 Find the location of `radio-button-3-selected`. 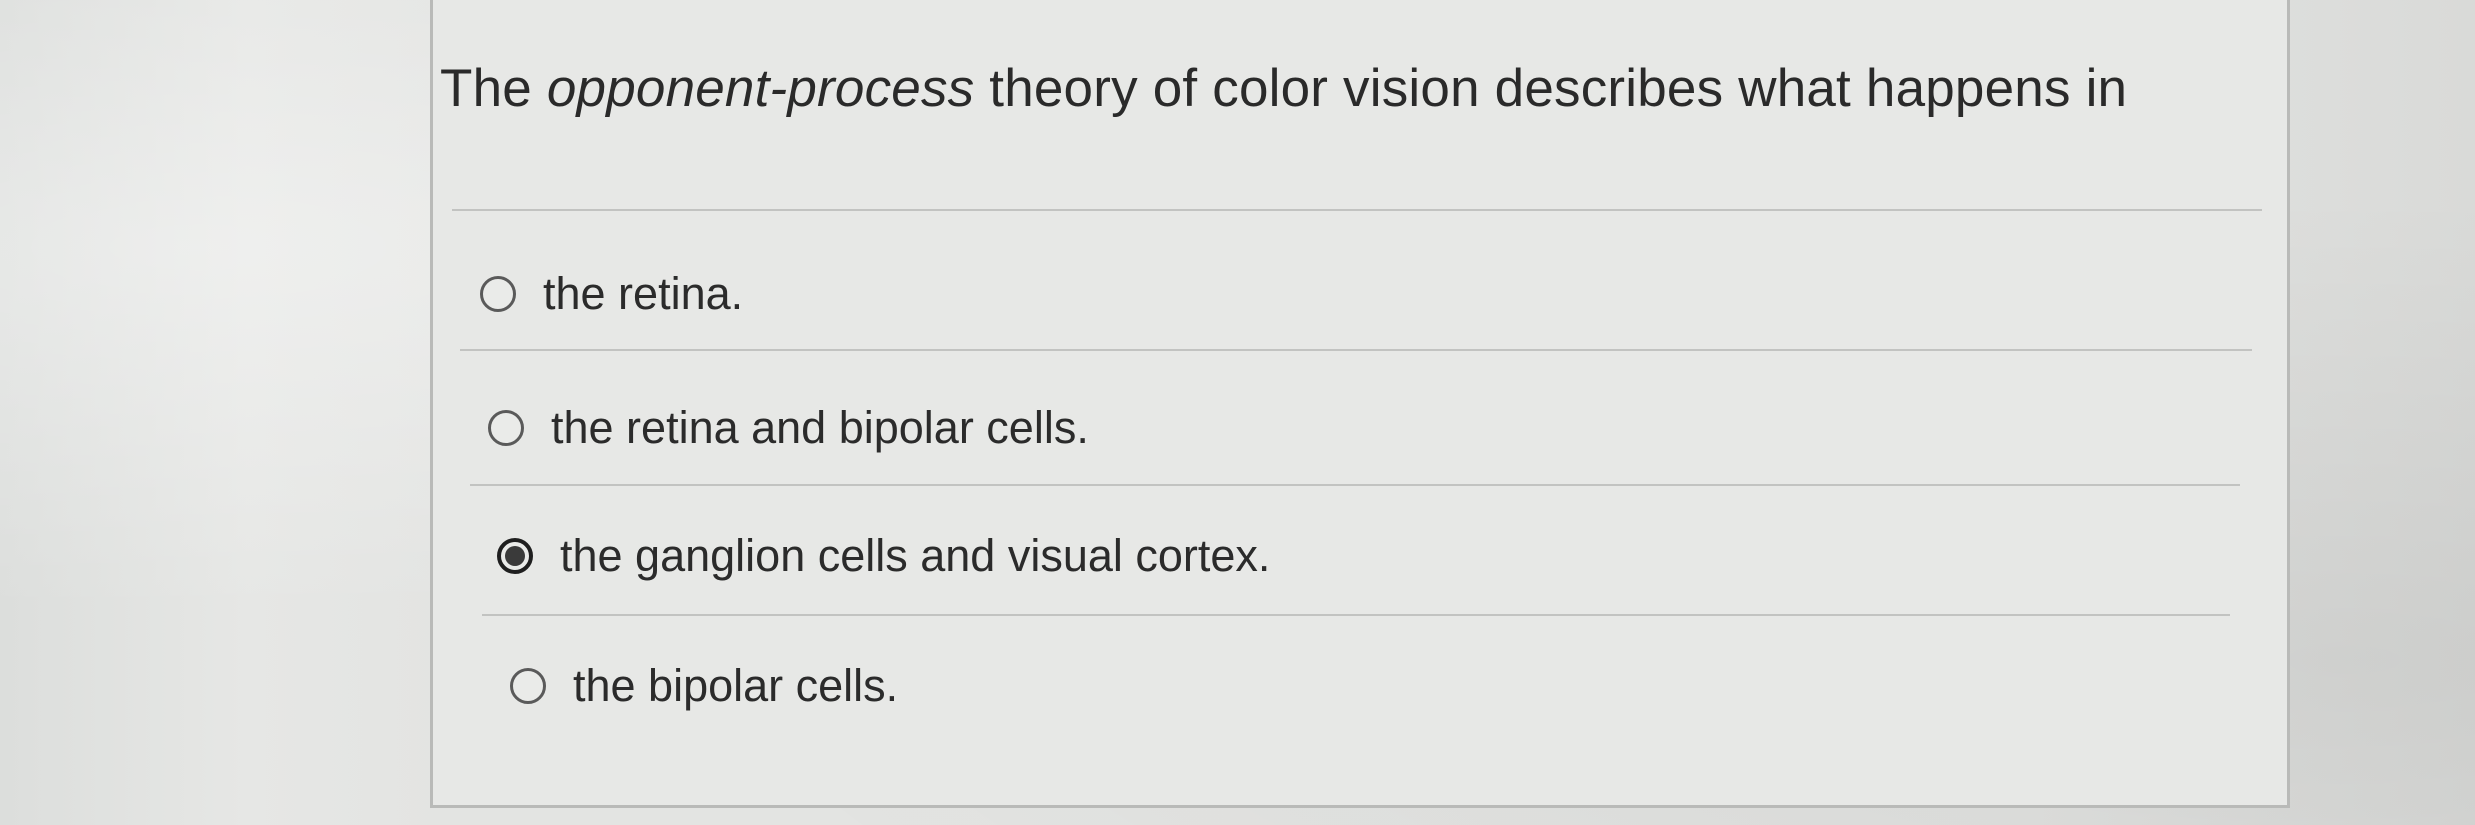

radio-button-3-selected is located at coordinates (515, 556).